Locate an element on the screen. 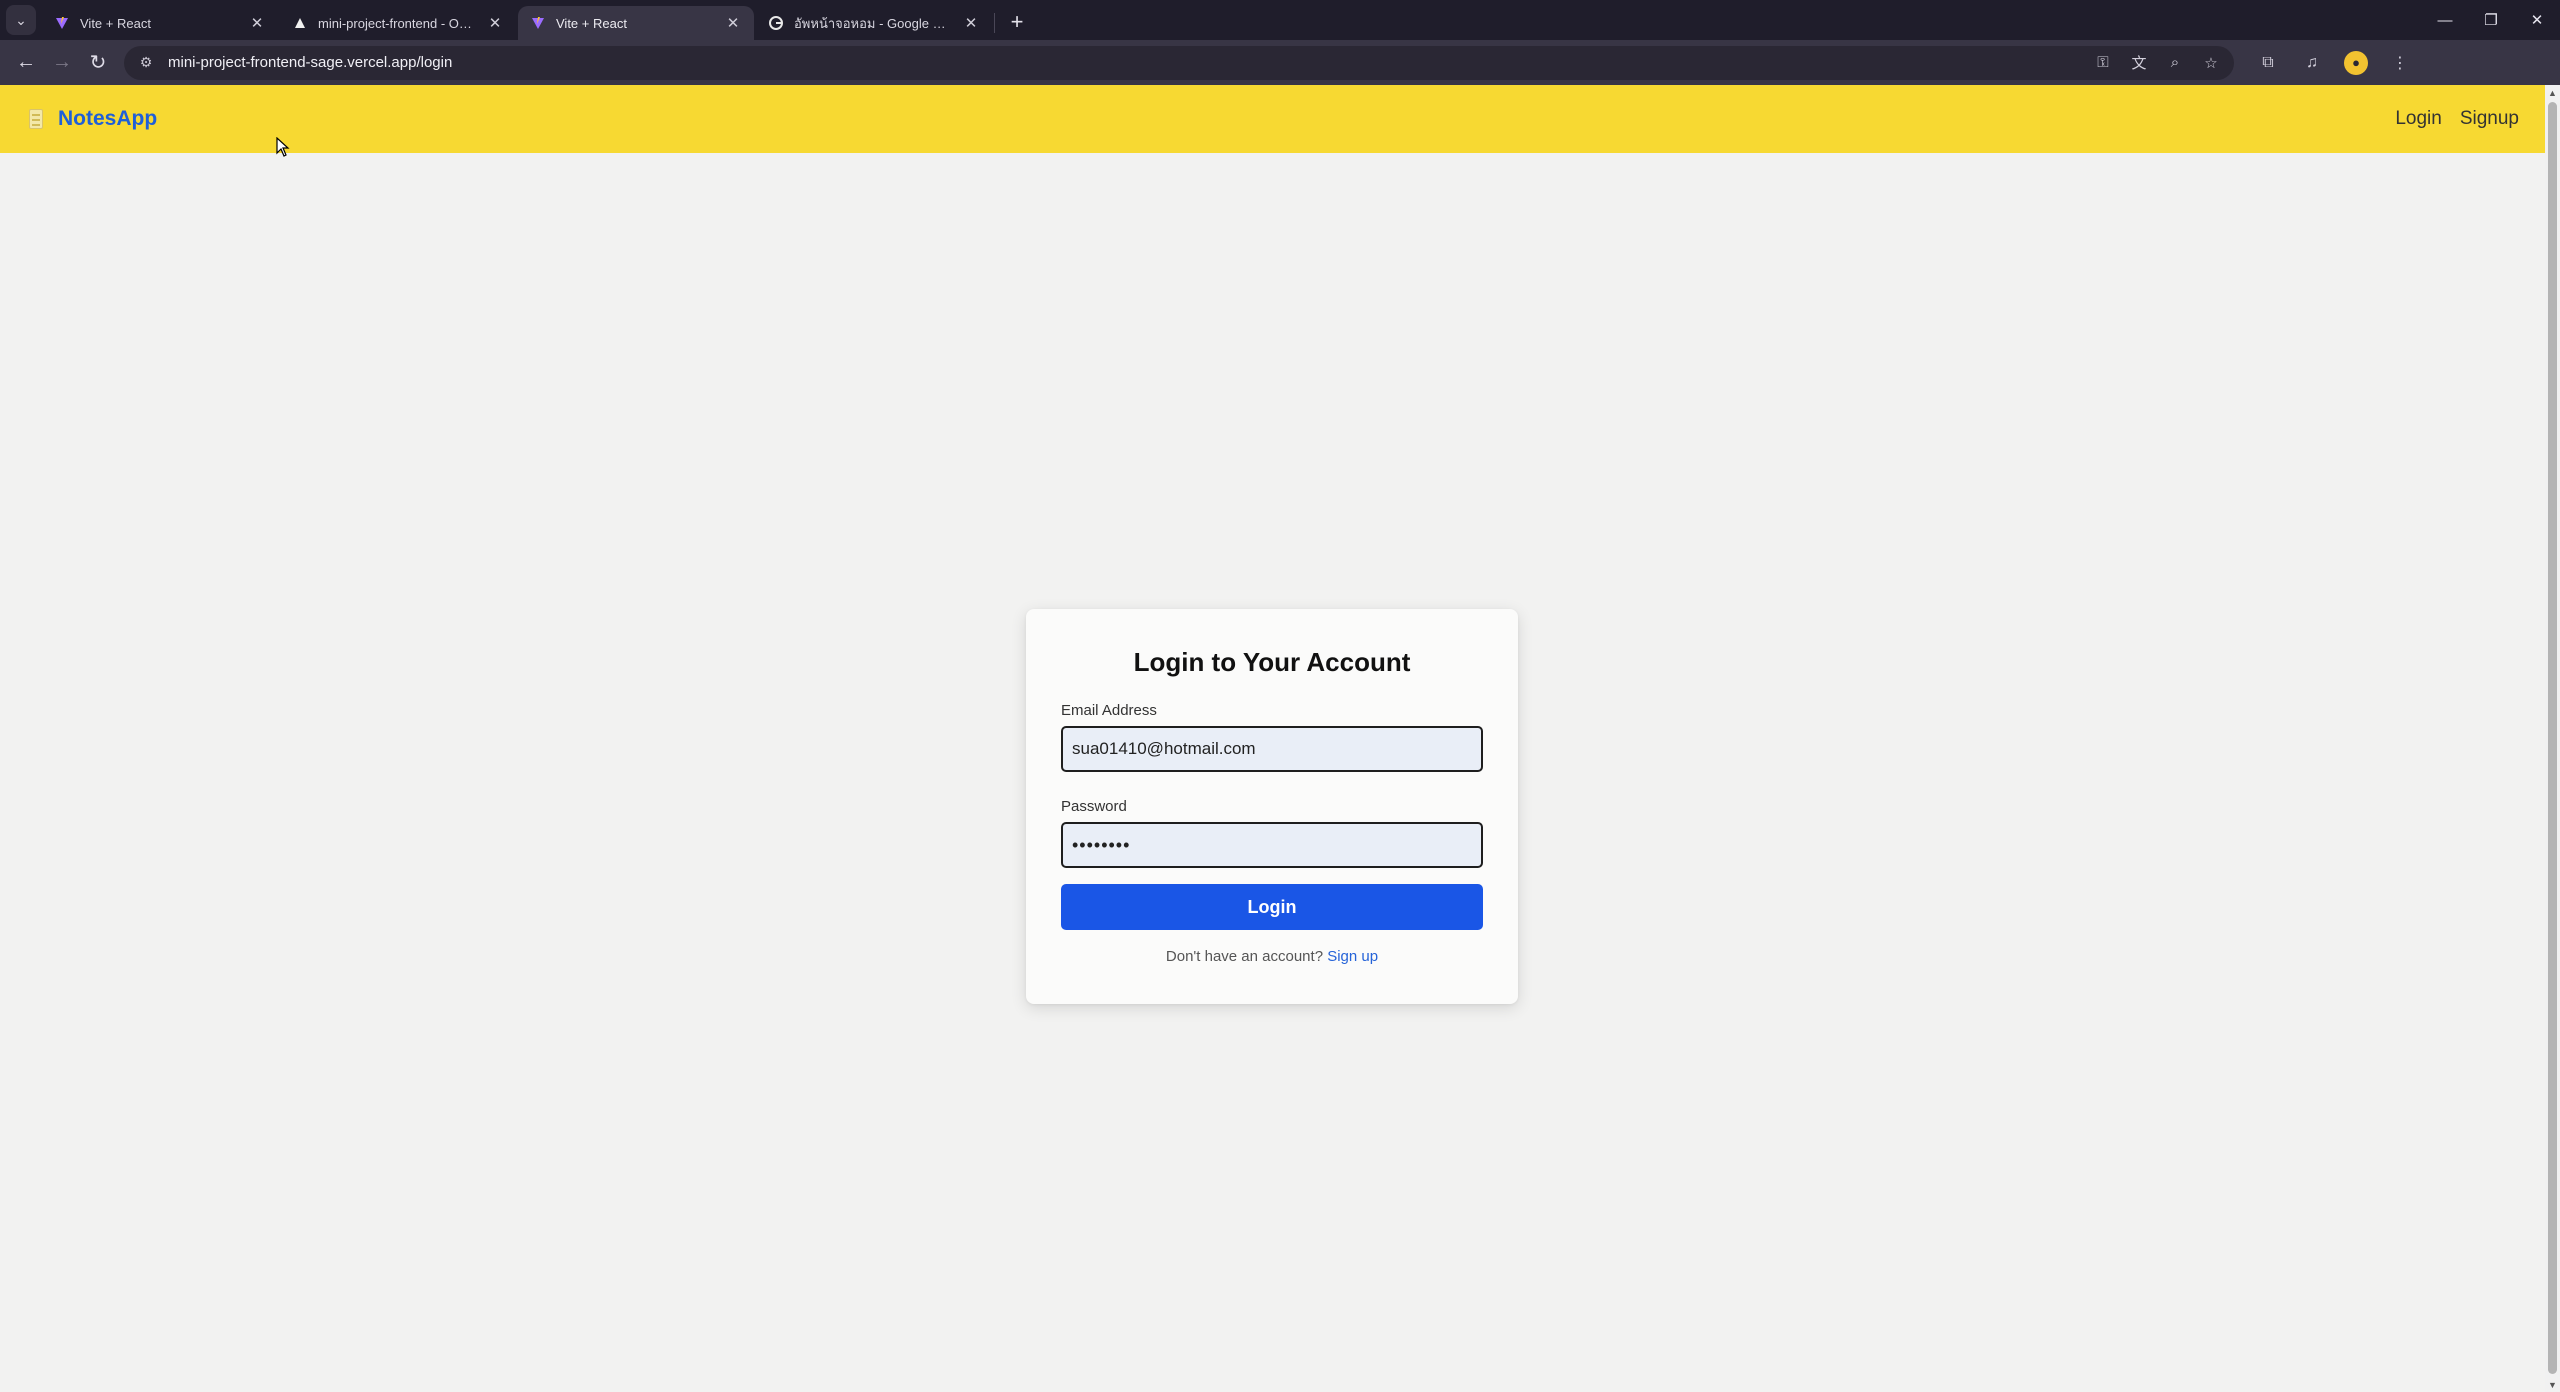 The width and height of the screenshot is (2560, 1392). nav-login-link: Login is located at coordinates (2418, 119).